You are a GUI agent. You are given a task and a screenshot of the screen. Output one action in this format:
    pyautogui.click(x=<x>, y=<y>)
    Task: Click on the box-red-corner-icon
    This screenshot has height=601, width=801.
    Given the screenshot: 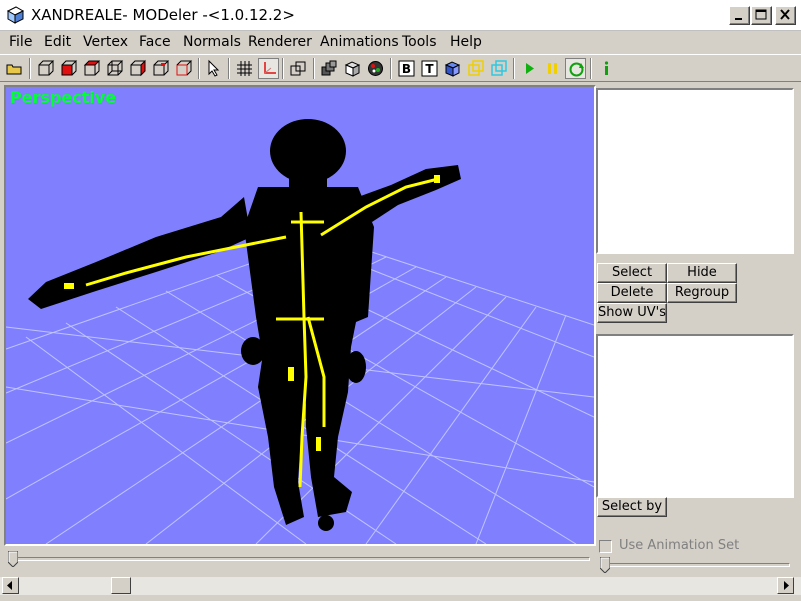 What is the action you would take?
    pyautogui.click(x=183, y=68)
    